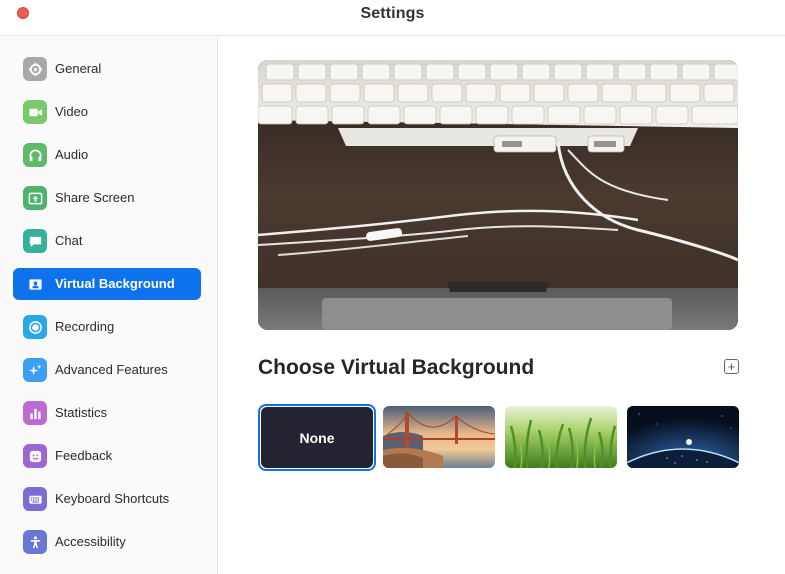 The height and width of the screenshot is (574, 785). Describe the element at coordinates (78, 68) in the screenshot. I see `sidebar-item-label: General` at that location.